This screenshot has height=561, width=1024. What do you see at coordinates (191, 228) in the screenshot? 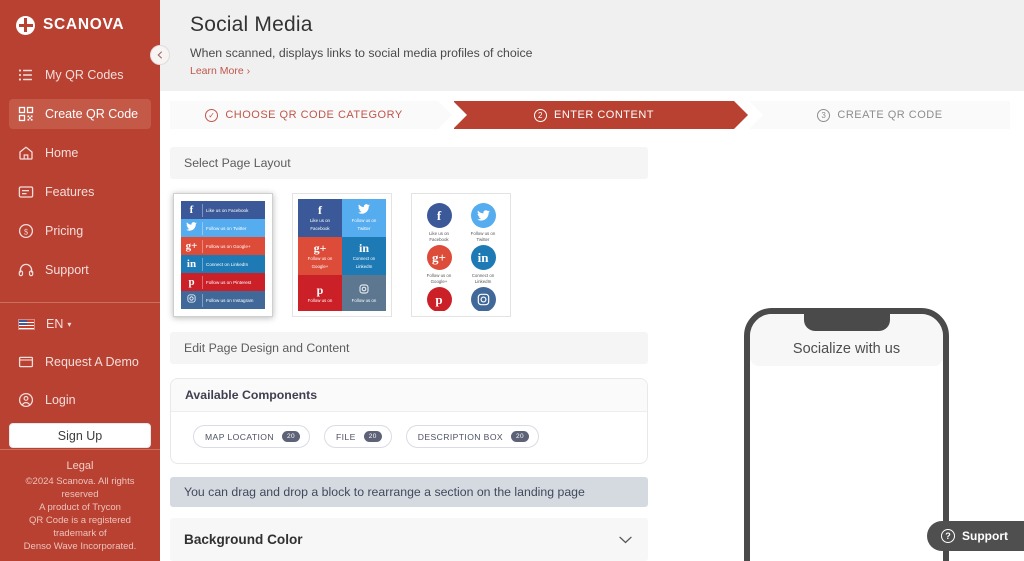
I see `twitter-icon` at bounding box center [191, 228].